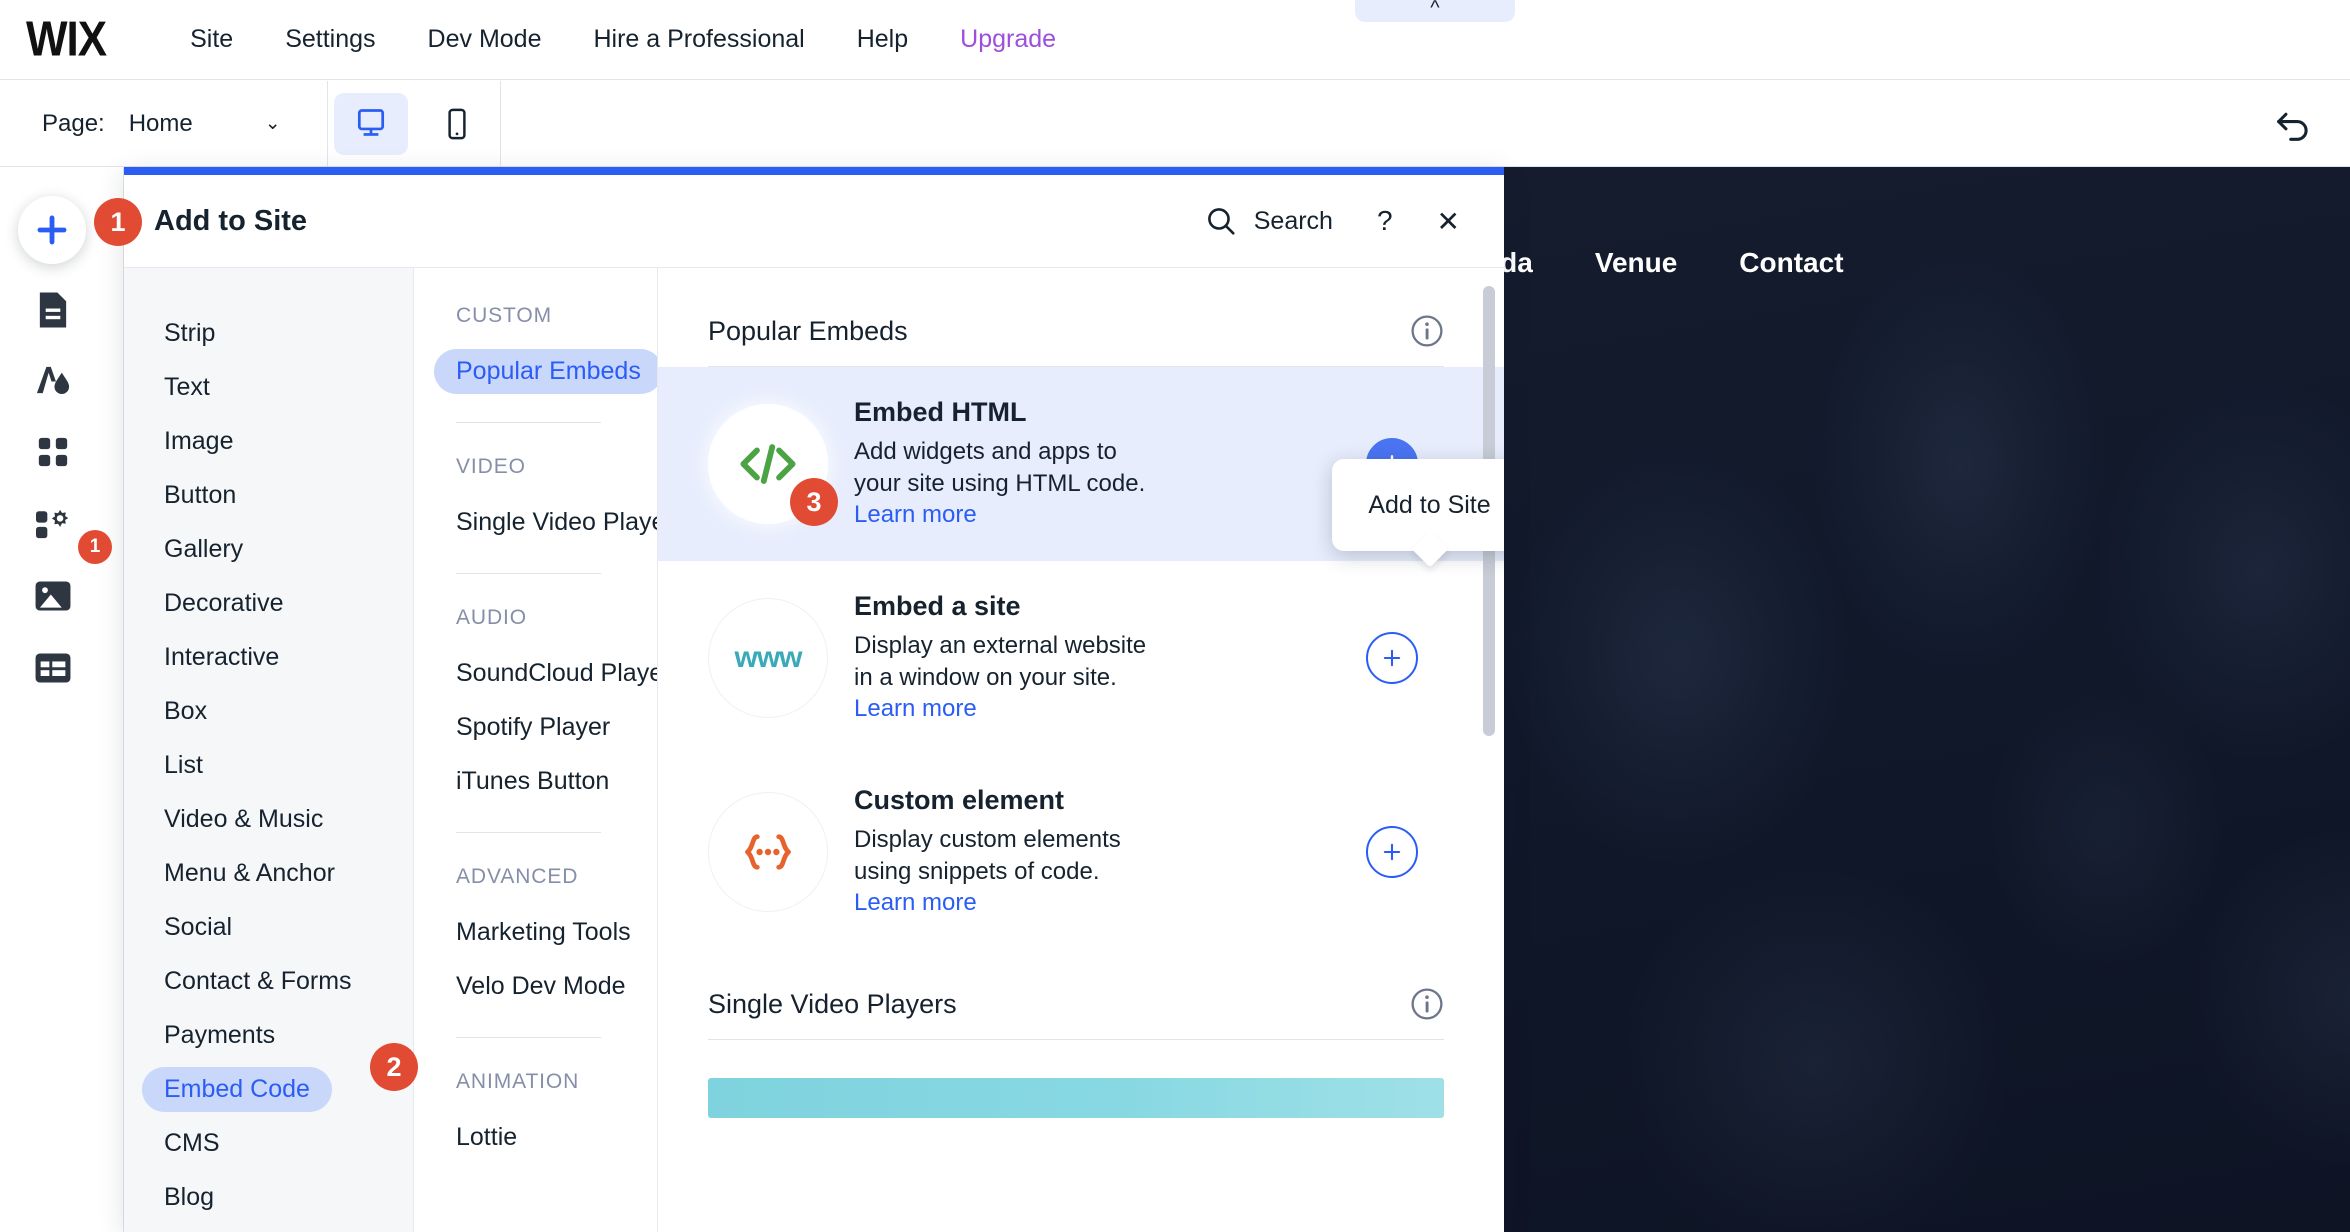  I want to click on category-item-strip: Strip, so click(268, 333).